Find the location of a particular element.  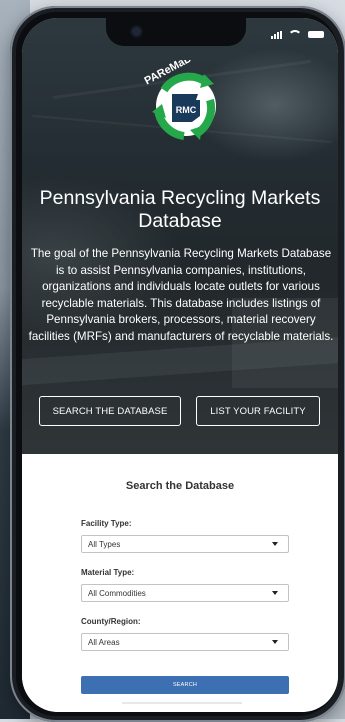

material-type-select: All Commodities is located at coordinates (185, 593).